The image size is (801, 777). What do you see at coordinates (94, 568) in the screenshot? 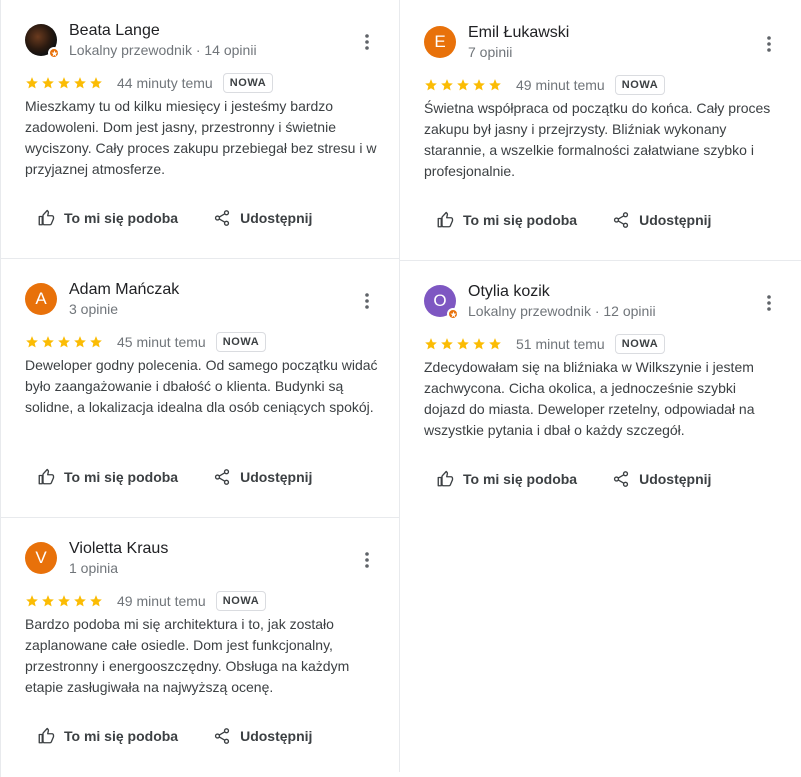
I see `reviewer-meta: 1 opinia` at bounding box center [94, 568].